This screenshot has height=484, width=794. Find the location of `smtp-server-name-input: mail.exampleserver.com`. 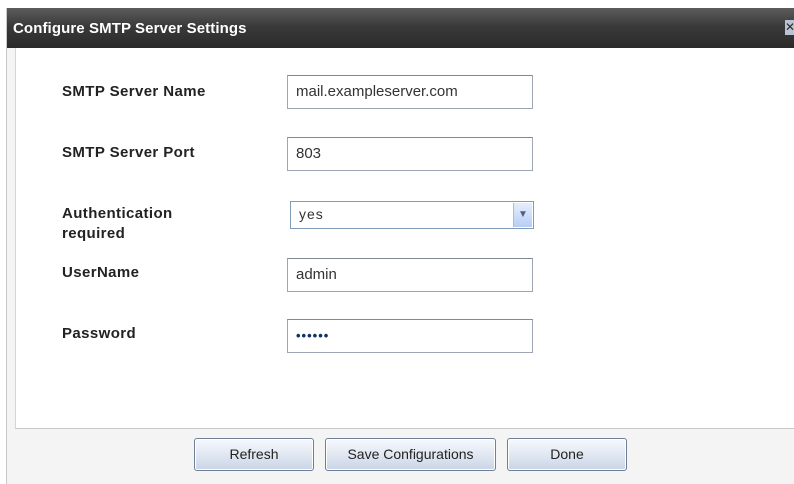

smtp-server-name-input: mail.exampleserver.com is located at coordinates (410, 92).